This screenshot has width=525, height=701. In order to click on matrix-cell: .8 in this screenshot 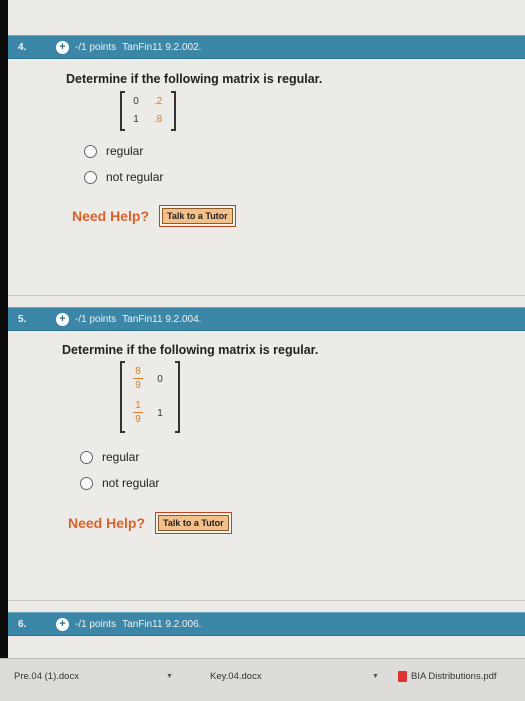, I will do `click(158, 119)`.